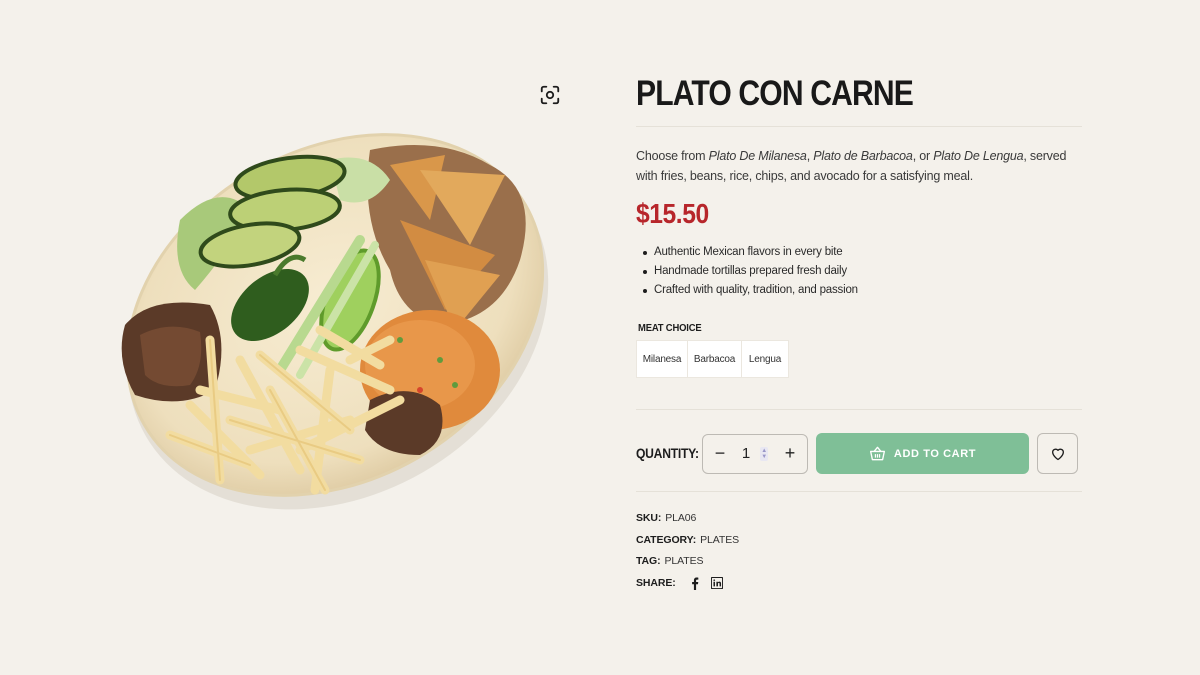 This screenshot has width=1200, height=675. Describe the element at coordinates (683, 562) in the screenshot. I see `tag-link: PLATES` at that location.